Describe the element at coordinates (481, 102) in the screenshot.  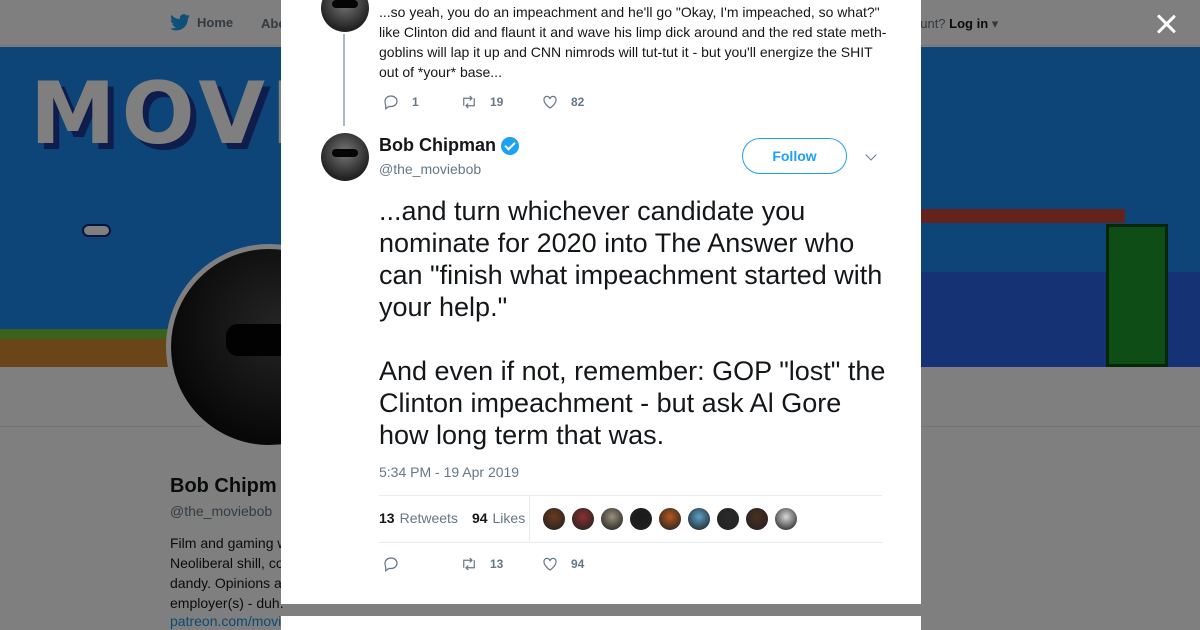
I see `previous-retweet-button: 19` at that location.